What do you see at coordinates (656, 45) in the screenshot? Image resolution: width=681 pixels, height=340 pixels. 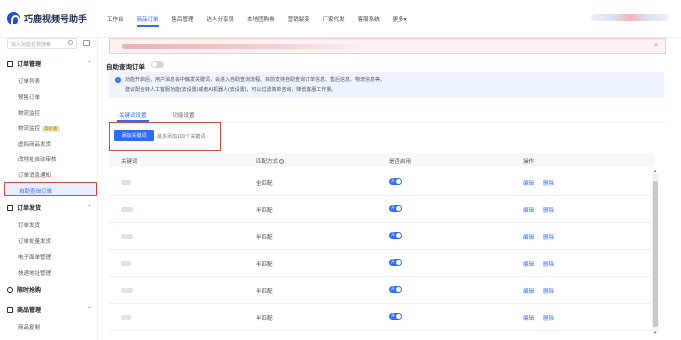 I see `close-icon: ×` at bounding box center [656, 45].